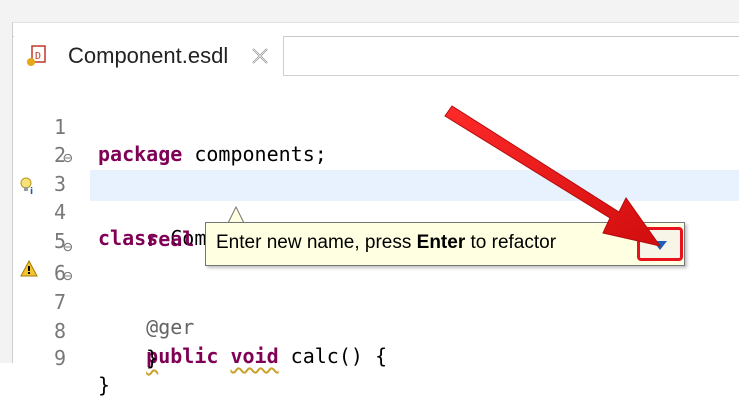 Image resolution: width=739 pixels, height=399 pixels. I want to click on red-arrow-annotation, so click(553, 176).